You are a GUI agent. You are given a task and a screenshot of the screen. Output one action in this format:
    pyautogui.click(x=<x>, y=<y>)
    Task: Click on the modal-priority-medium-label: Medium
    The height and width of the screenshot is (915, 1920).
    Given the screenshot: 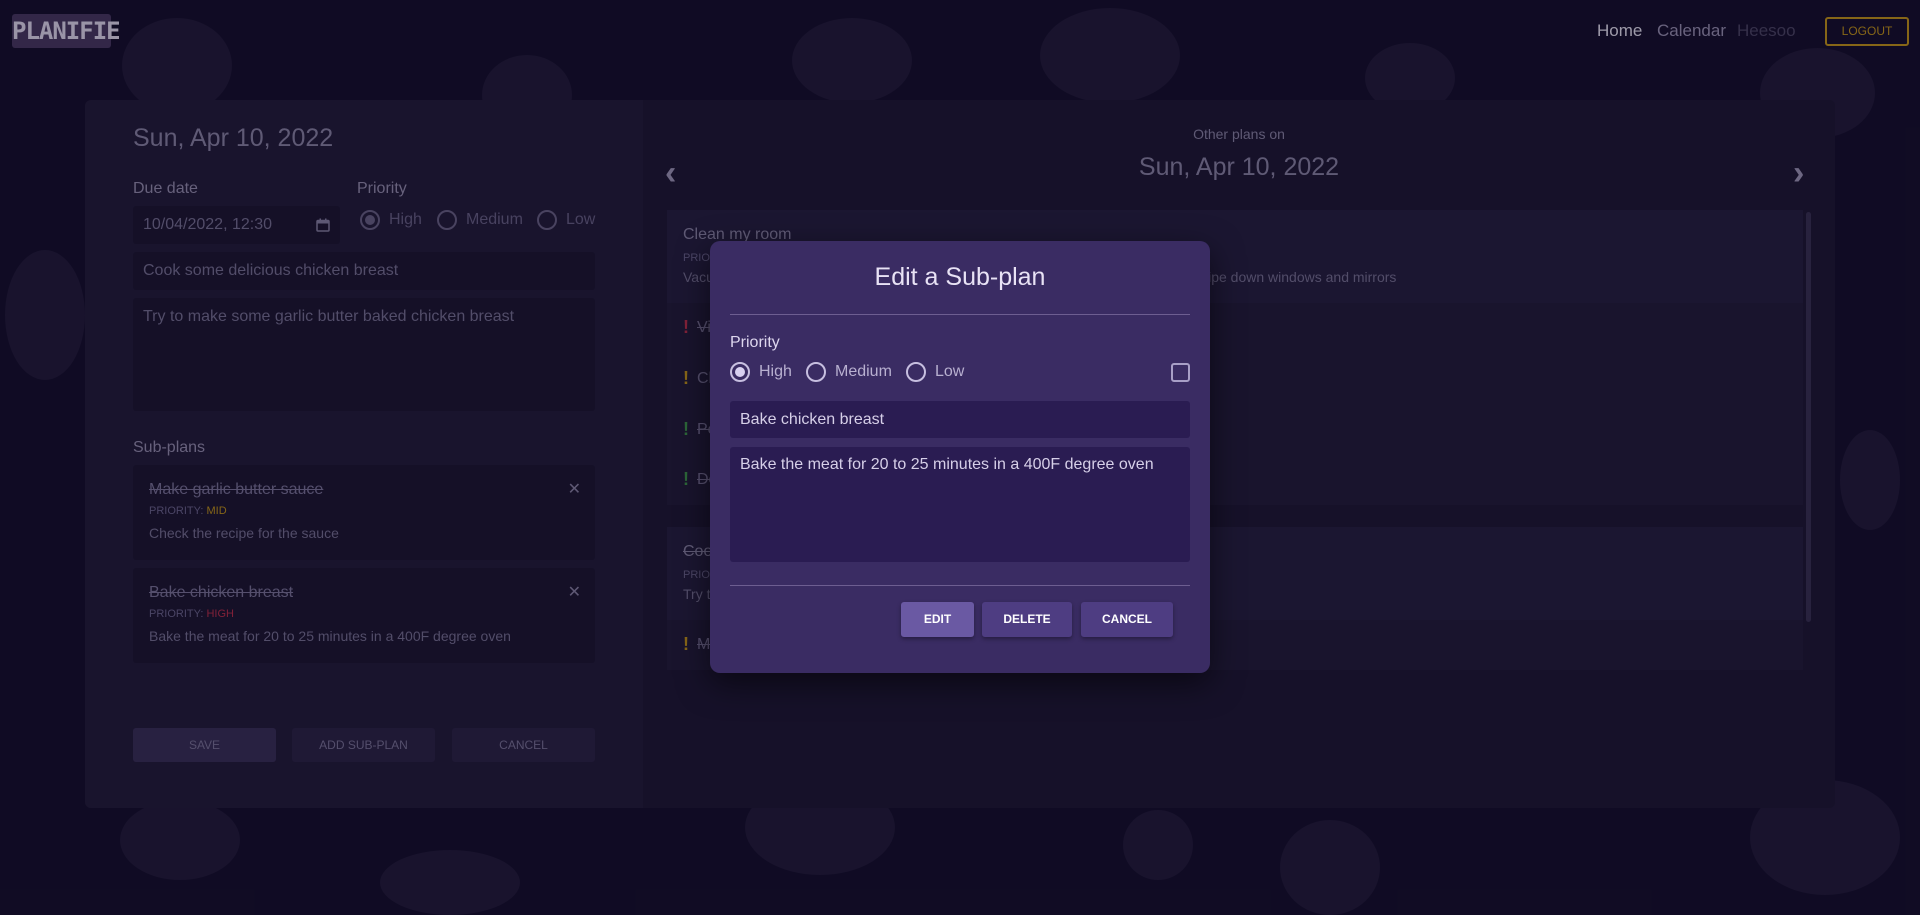 What is the action you would take?
    pyautogui.click(x=863, y=371)
    